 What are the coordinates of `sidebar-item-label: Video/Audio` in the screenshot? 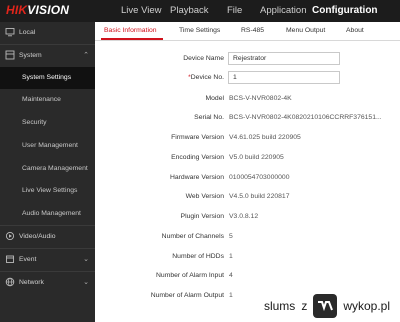 It's located at (37, 236).